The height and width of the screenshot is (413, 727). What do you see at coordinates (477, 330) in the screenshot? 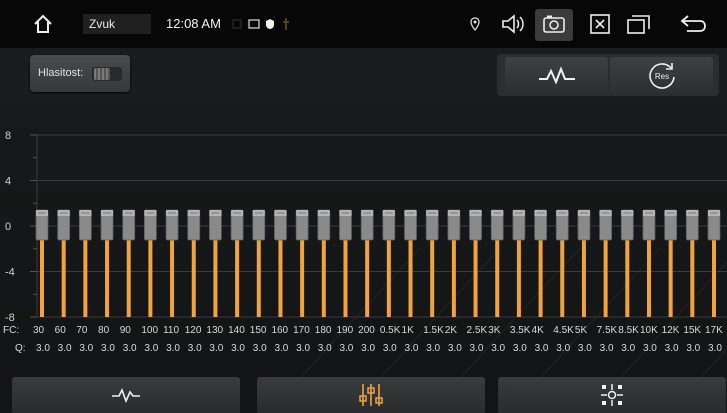
I see `frequency-label: 2.5K` at bounding box center [477, 330].